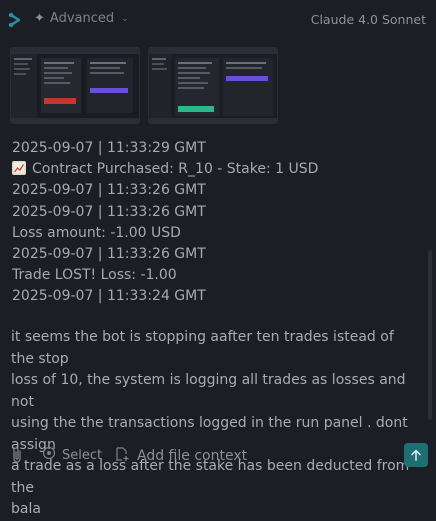 The image size is (436, 521). I want to click on log-line: Trade LOST! Loss: -1.00, so click(217, 275).